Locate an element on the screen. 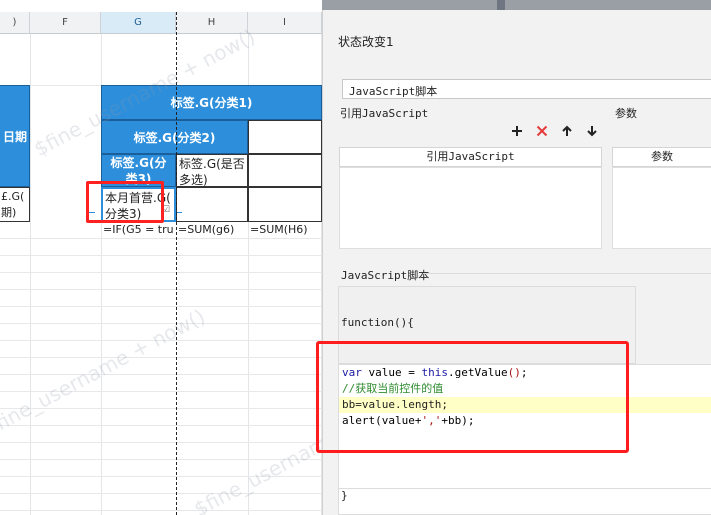 This screenshot has height=515, width=711. panel-title: 状态改变1 is located at coordinates (366, 42).